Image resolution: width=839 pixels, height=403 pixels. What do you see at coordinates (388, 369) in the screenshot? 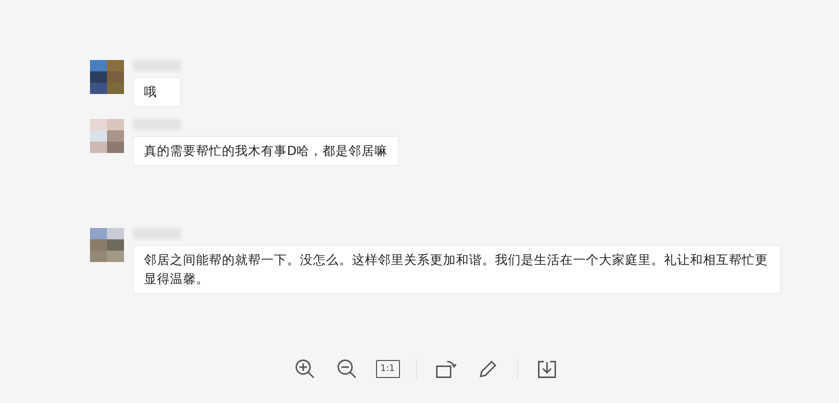
I see `actual-size-button: 1:1` at bounding box center [388, 369].